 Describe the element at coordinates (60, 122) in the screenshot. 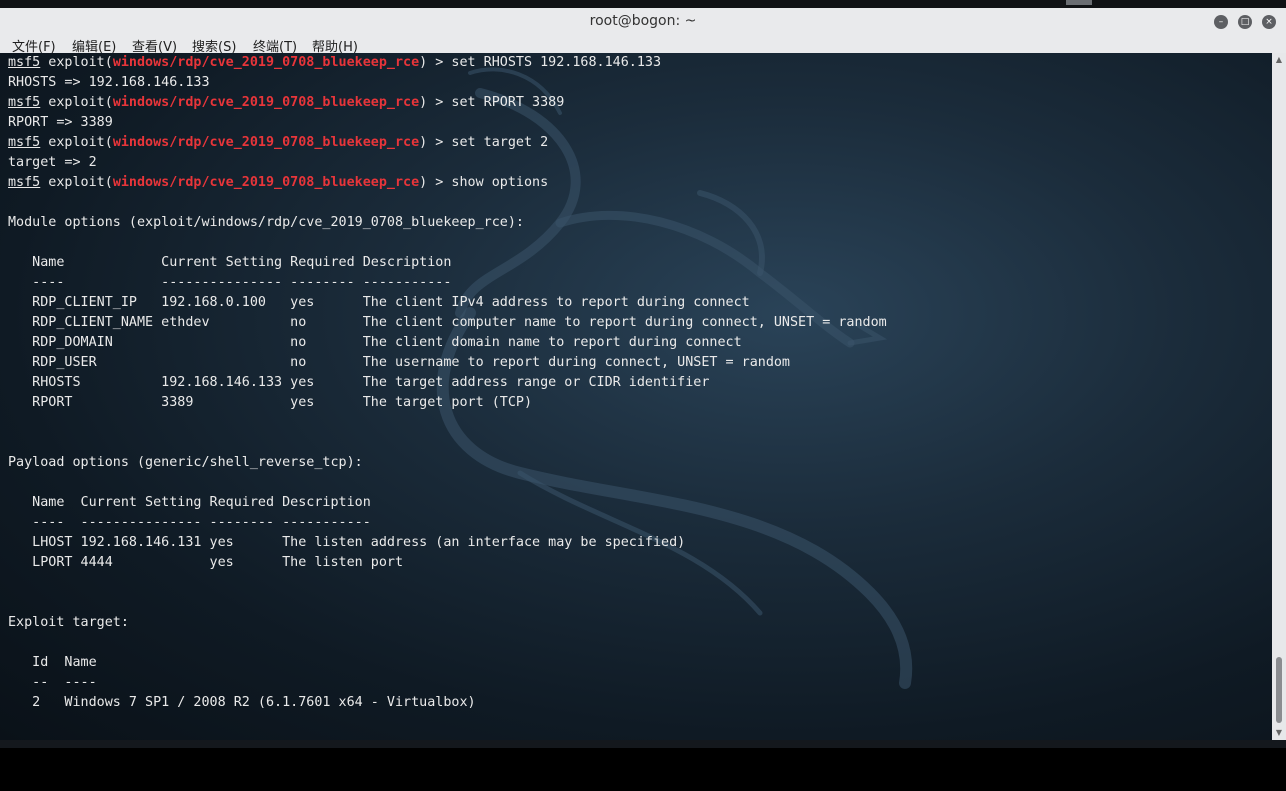

I see `output-line: RPORT => 3389` at that location.